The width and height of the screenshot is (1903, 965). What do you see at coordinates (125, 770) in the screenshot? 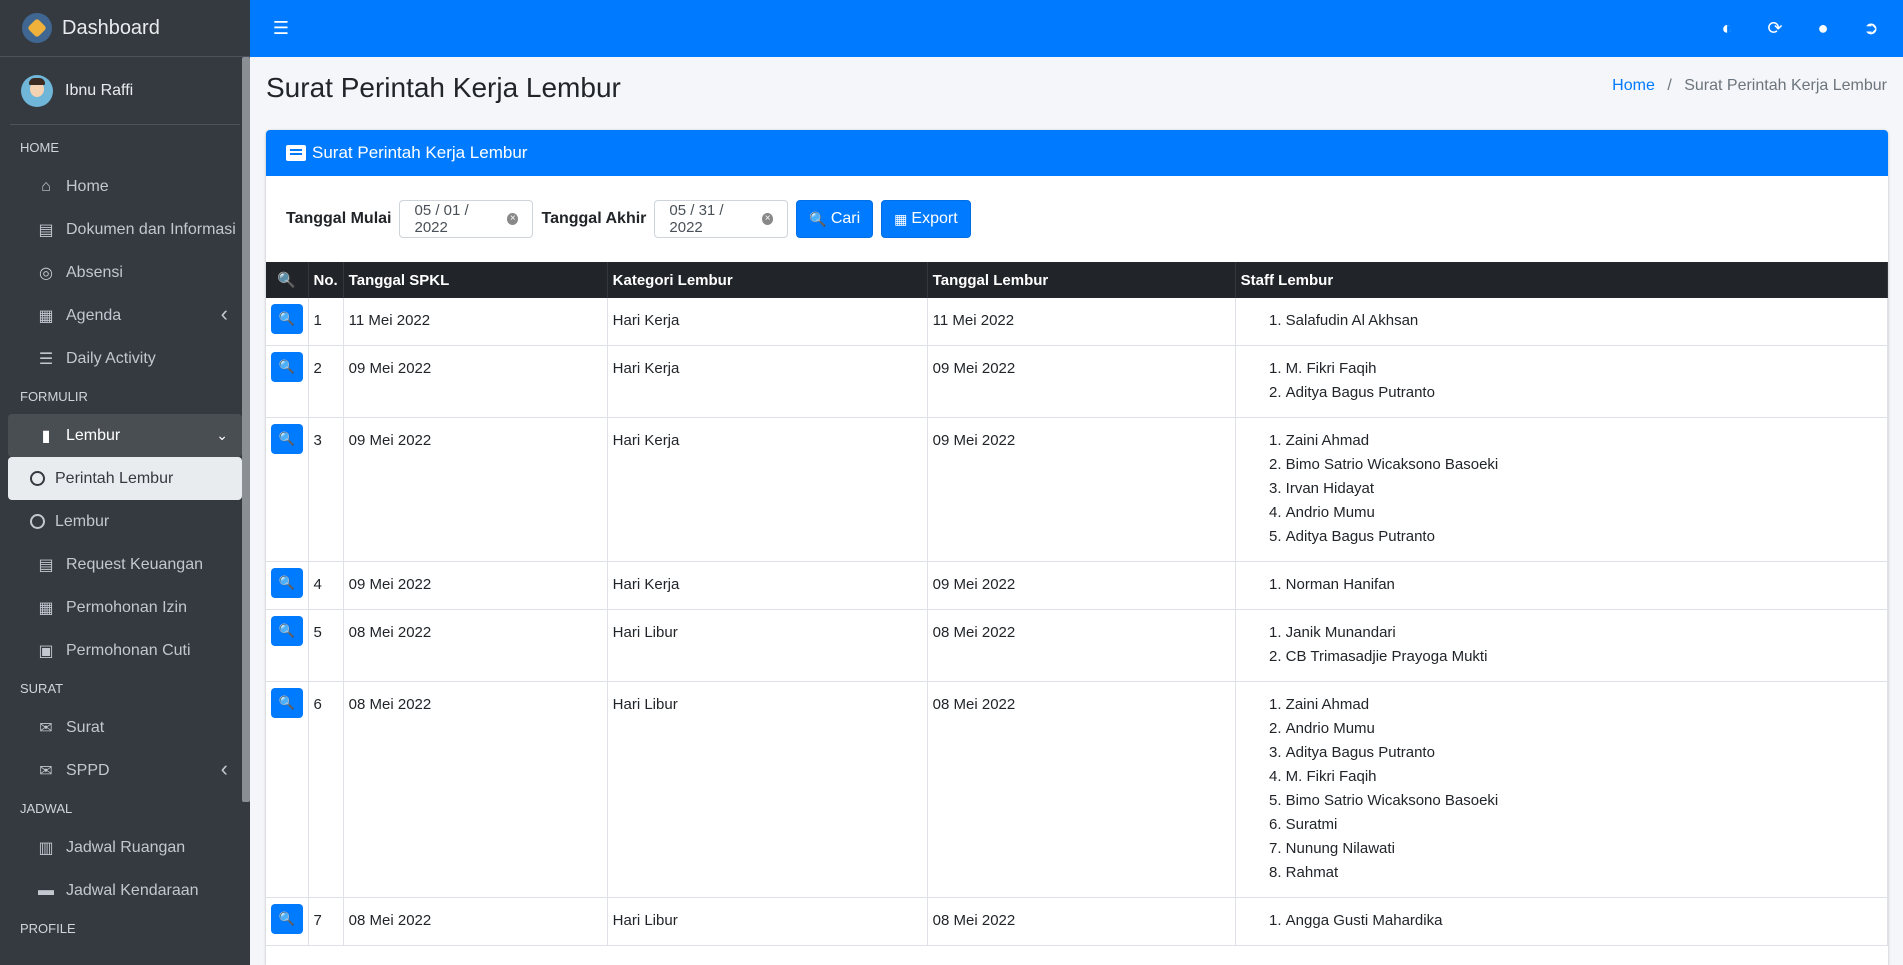
I see `sidebar-item-sppd: ✉ SPPD ‹` at bounding box center [125, 770].